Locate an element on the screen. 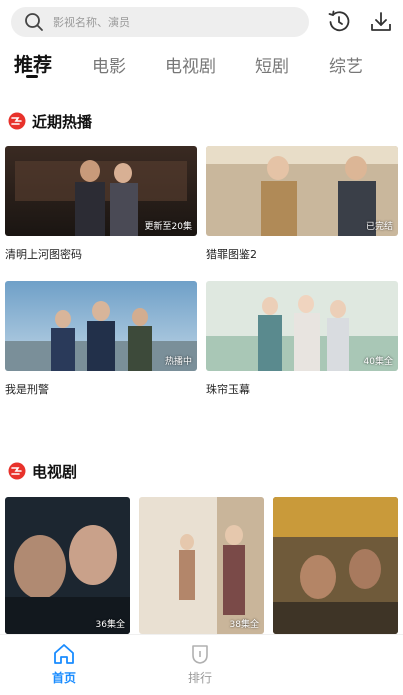 Image resolution: width=403 pixels, height=695 pixels. show-title: 猎罪图鉴2 is located at coordinates (231, 254).